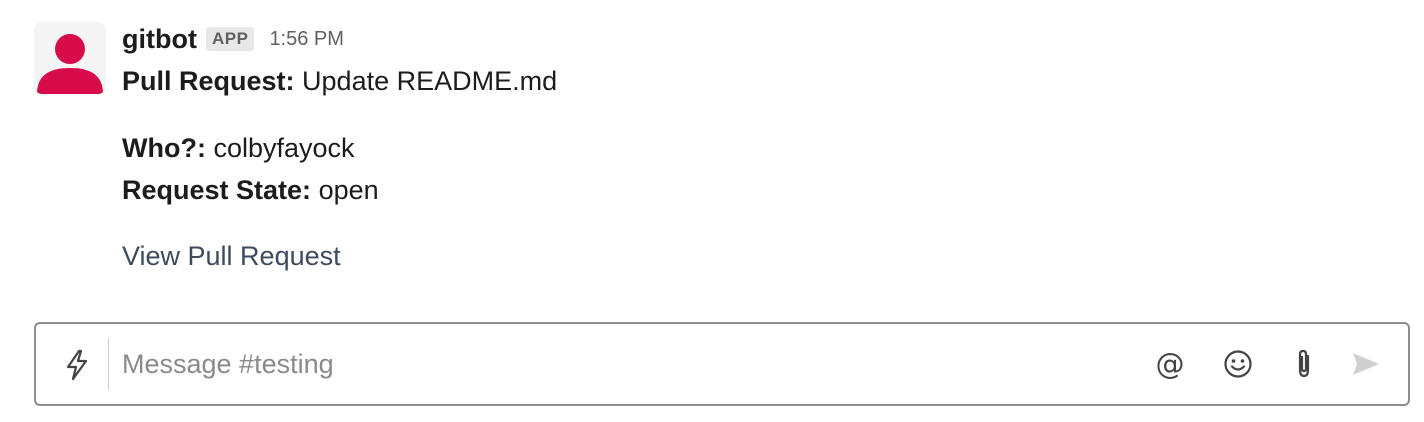  I want to click on who-line: Who?: colbyfayock, so click(763, 148).